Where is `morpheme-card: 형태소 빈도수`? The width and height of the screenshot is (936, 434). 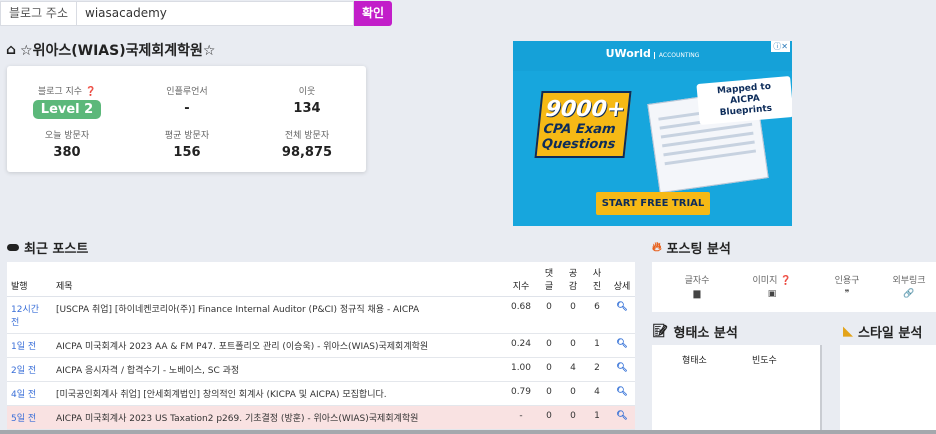
morpheme-card: 형태소 빈도수 is located at coordinates (737, 389).